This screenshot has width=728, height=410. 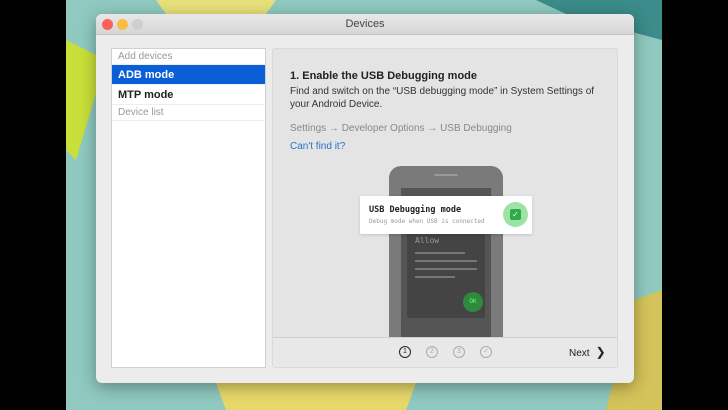 What do you see at coordinates (415, 210) in the screenshot?
I see `card-title: USB Debugging mode` at bounding box center [415, 210].